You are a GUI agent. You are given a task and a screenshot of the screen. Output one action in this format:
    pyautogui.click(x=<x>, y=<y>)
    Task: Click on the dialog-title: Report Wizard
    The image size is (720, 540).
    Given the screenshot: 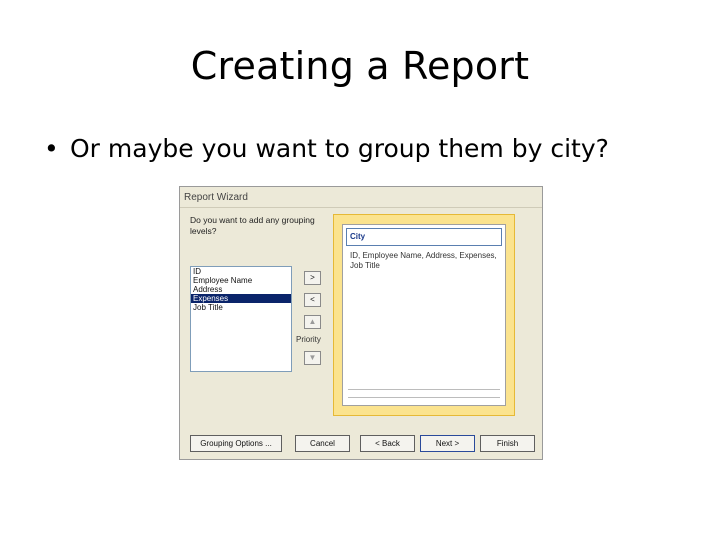 What is the action you would take?
    pyautogui.click(x=216, y=197)
    